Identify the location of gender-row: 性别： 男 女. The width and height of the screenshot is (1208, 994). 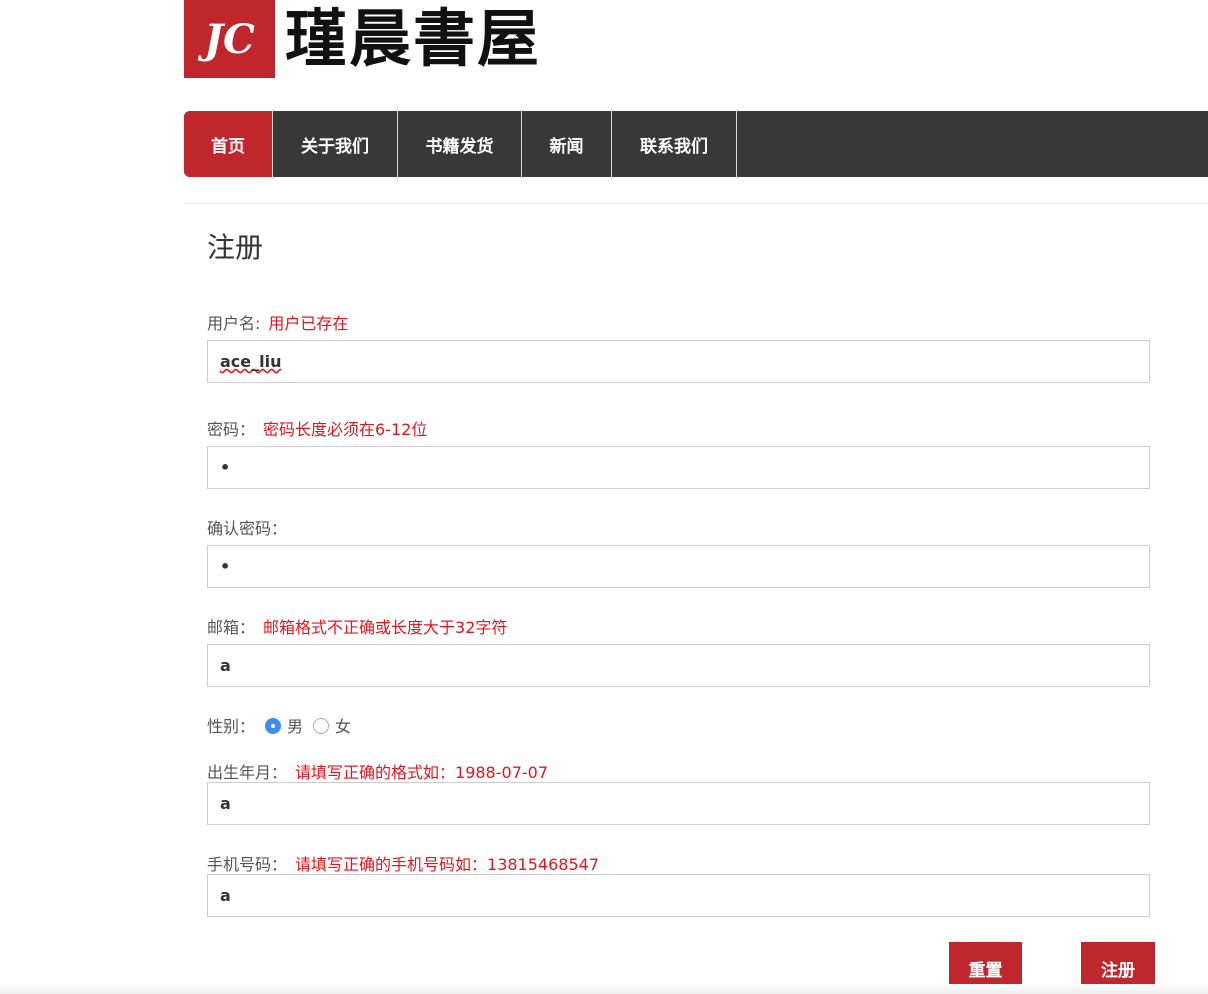
(279, 725).